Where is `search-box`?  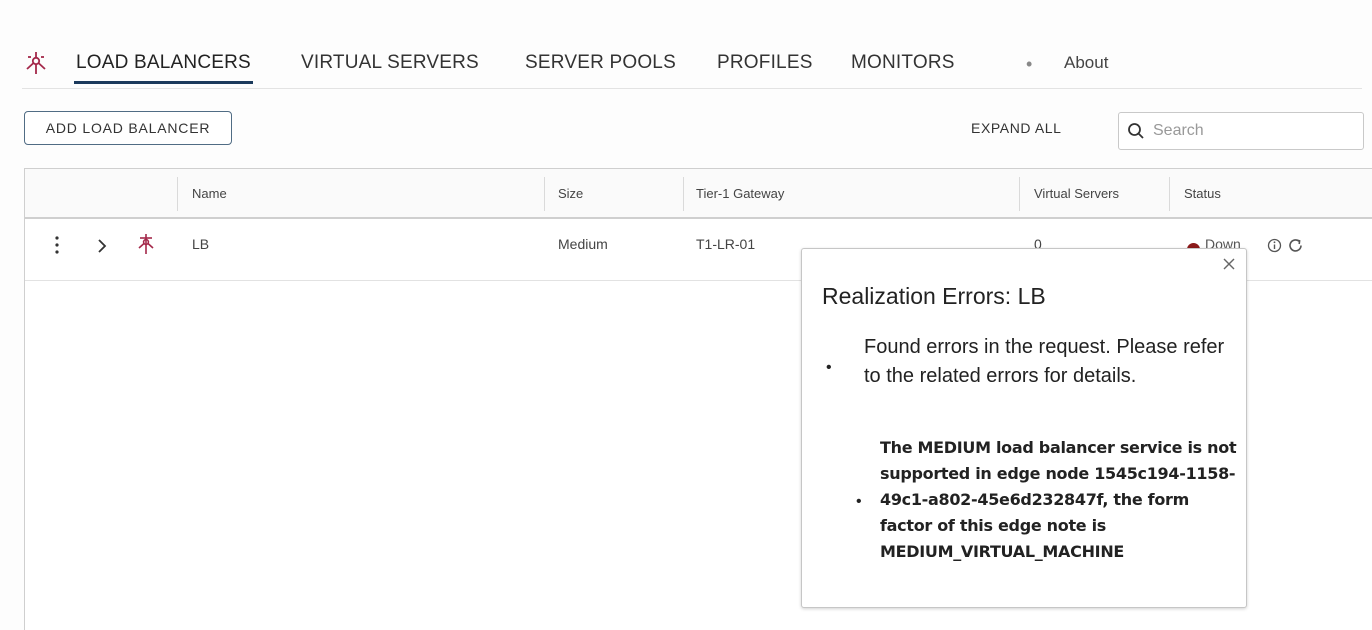
search-box is located at coordinates (1241, 131).